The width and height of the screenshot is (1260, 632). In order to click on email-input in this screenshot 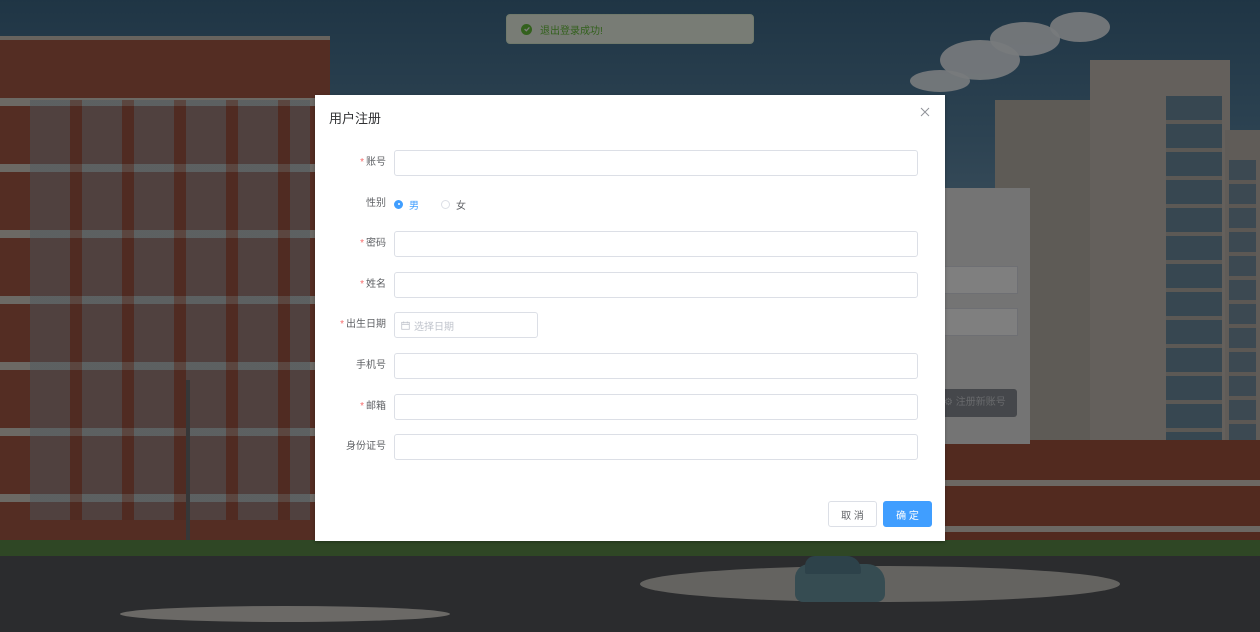, I will do `click(656, 407)`.